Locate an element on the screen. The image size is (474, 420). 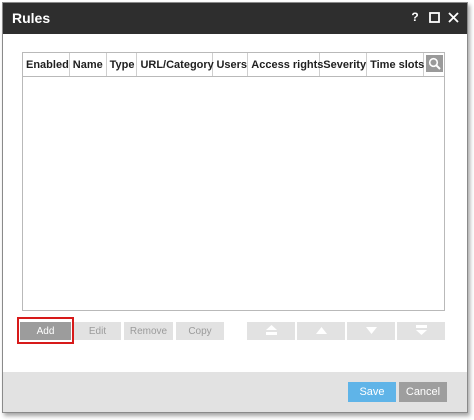
column-header-access-rights: Access rights is located at coordinates (285, 64).